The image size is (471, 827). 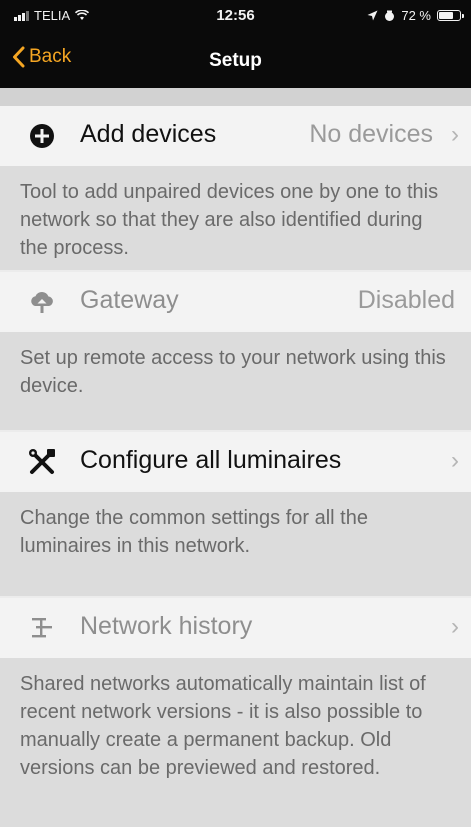 I want to click on history-tree-icon, so click(x=42, y=628).